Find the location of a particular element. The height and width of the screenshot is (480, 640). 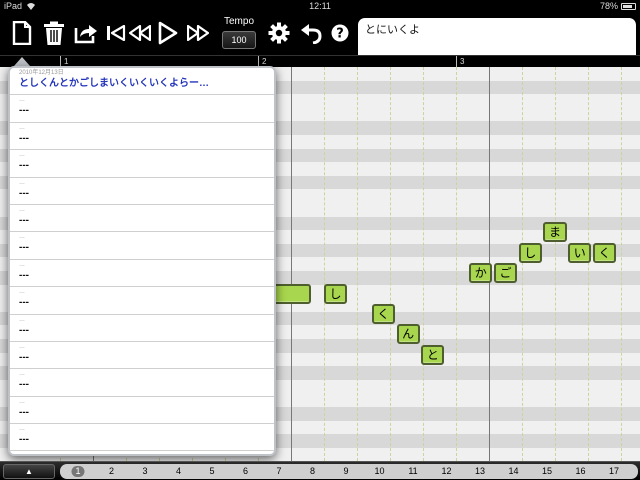

measure-number: 11 is located at coordinates (412, 471).